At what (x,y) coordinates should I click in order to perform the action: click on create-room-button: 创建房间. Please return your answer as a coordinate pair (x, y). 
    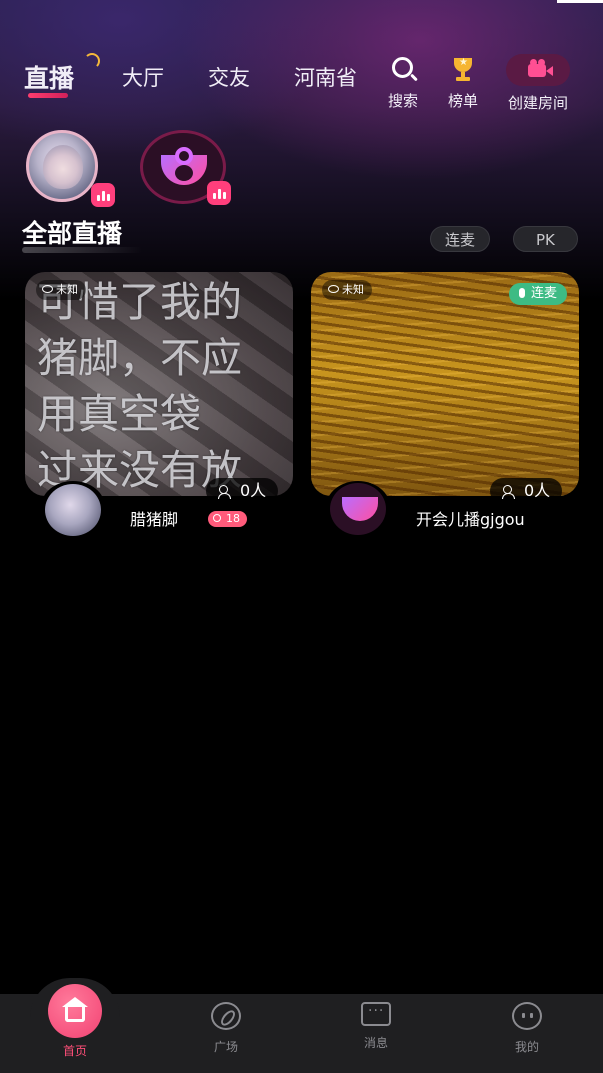
    Looking at the image, I should click on (538, 83).